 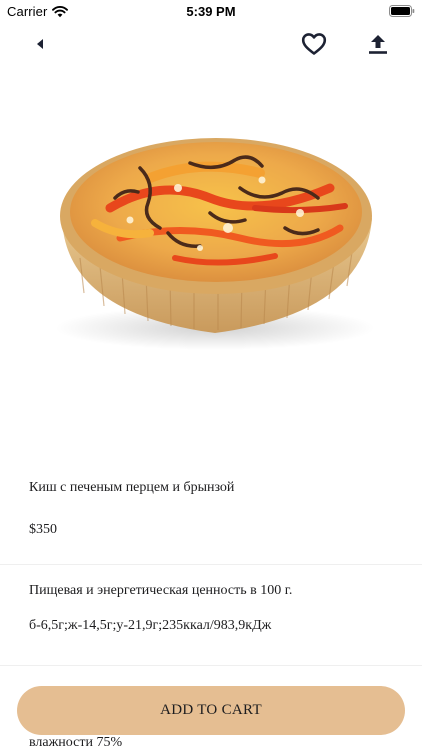 I want to click on back-button, so click(x=40, y=44).